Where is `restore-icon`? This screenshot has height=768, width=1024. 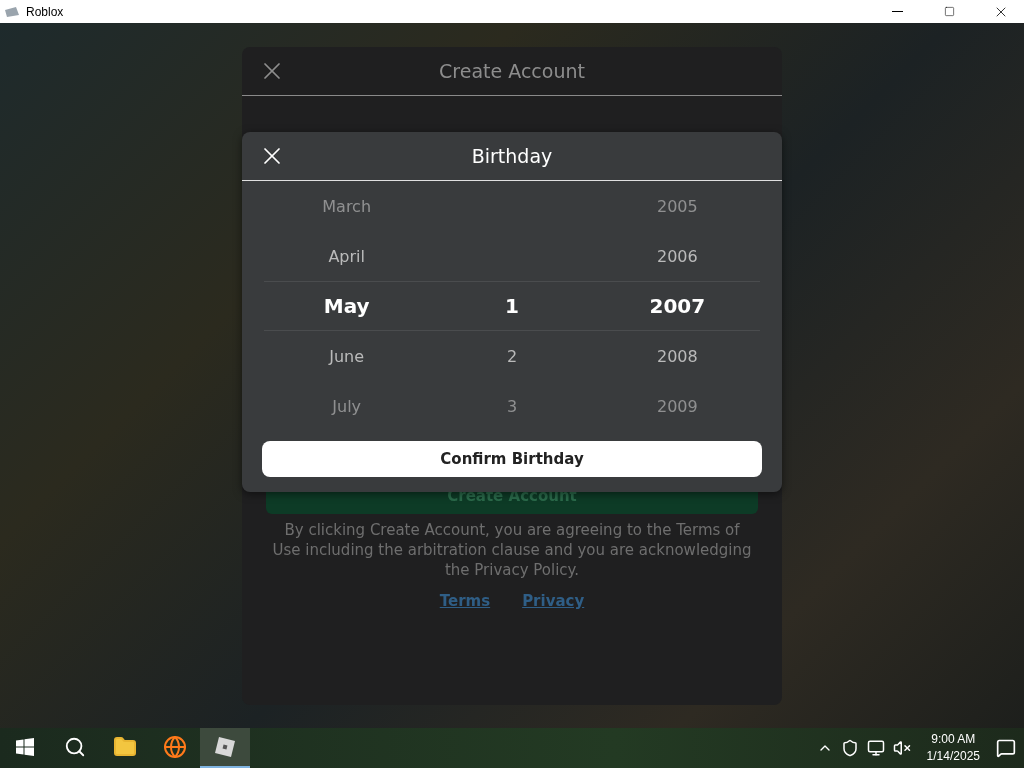 restore-icon is located at coordinates (949, 11).